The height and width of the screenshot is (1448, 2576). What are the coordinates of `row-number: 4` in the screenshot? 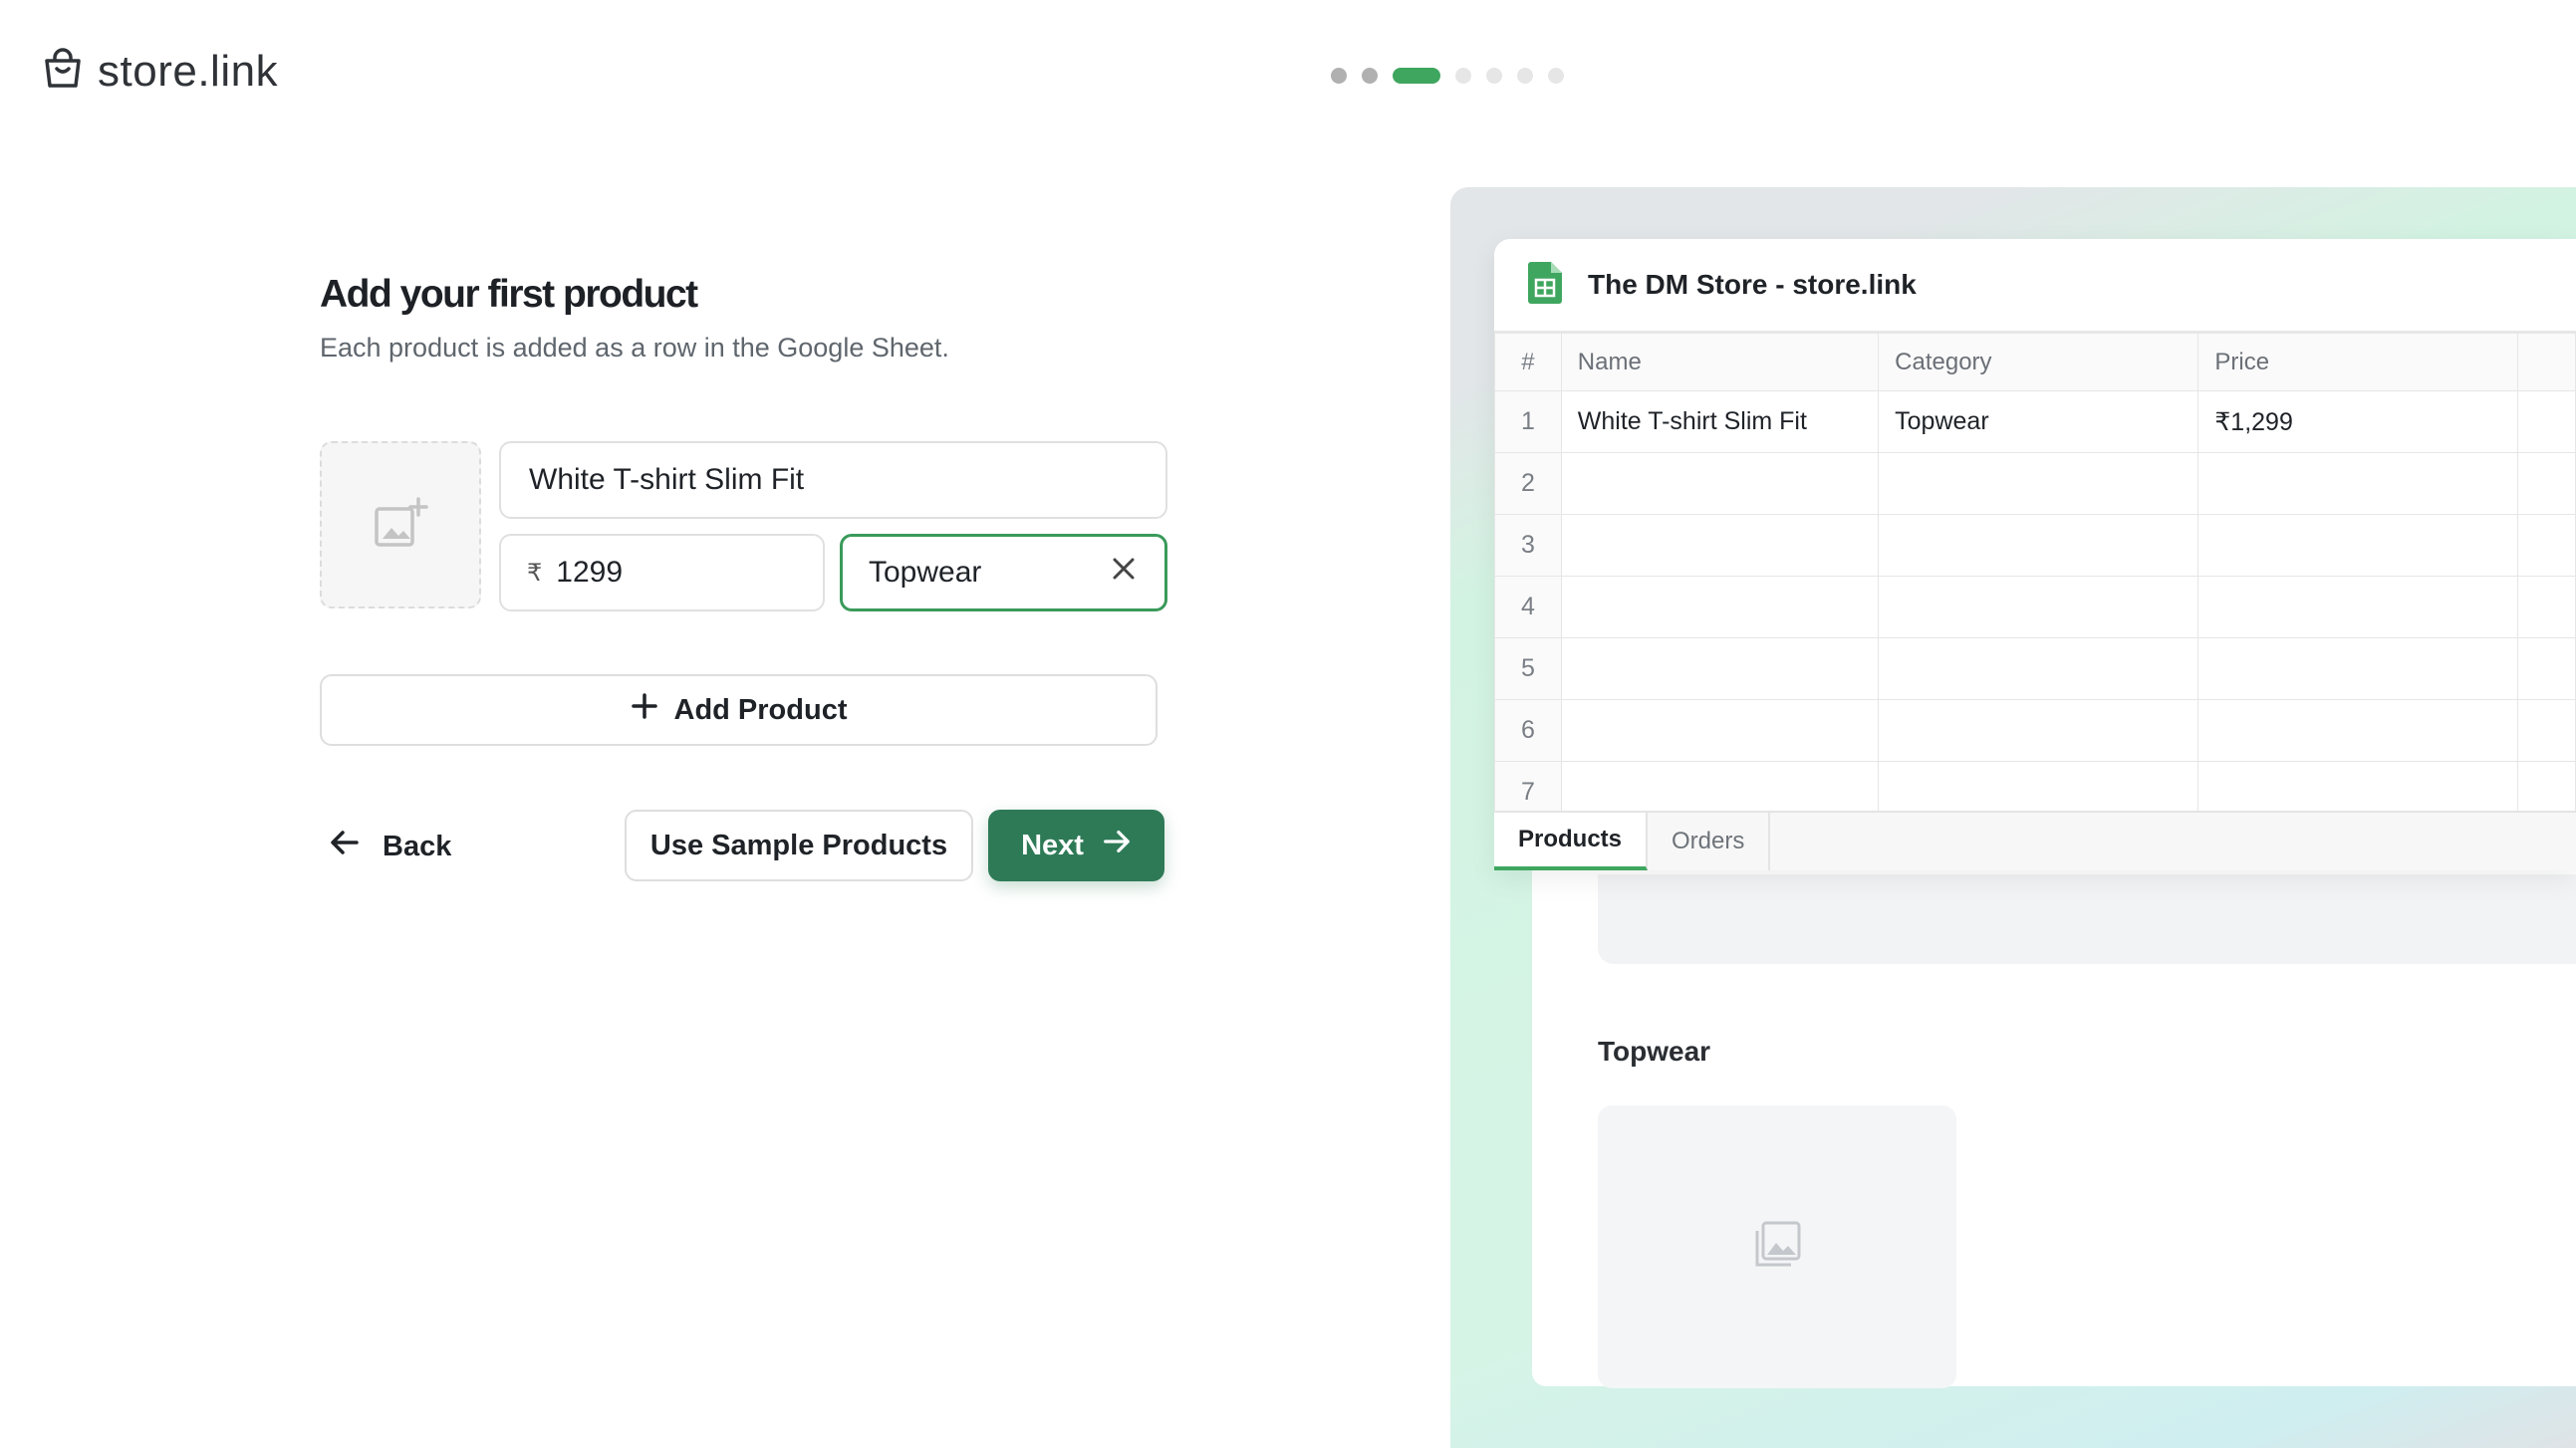 It's located at (1528, 607).